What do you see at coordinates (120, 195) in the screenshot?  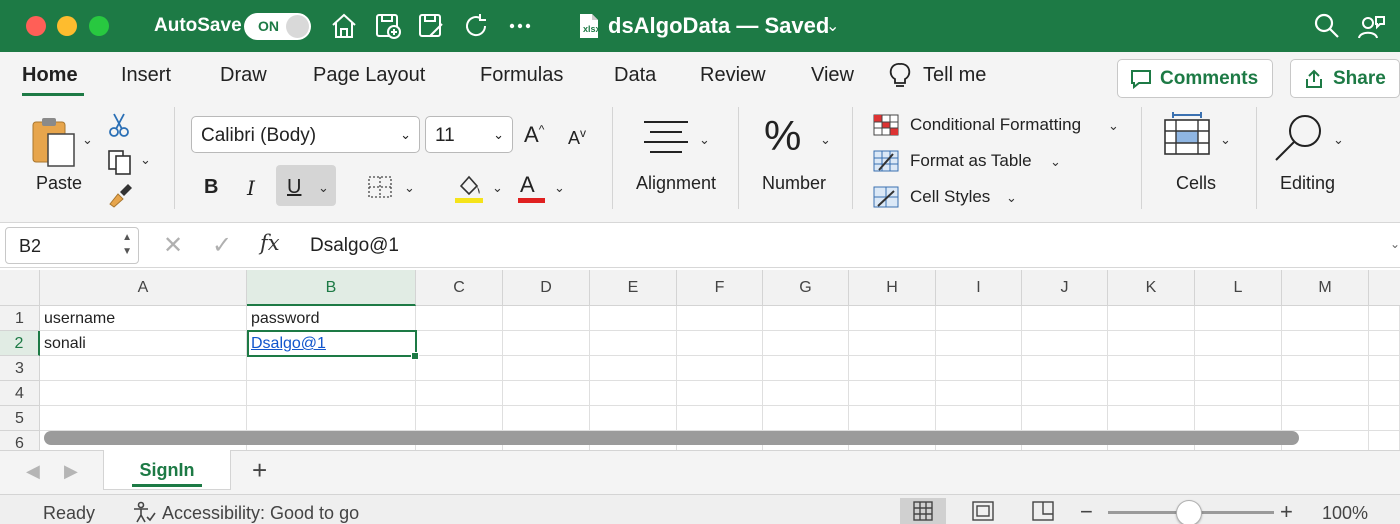 I see `format-painter-icon` at bounding box center [120, 195].